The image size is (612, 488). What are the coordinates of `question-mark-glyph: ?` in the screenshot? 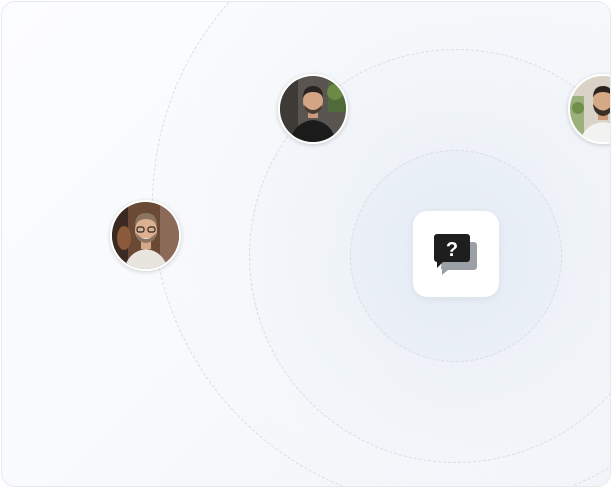 It's located at (452, 250).